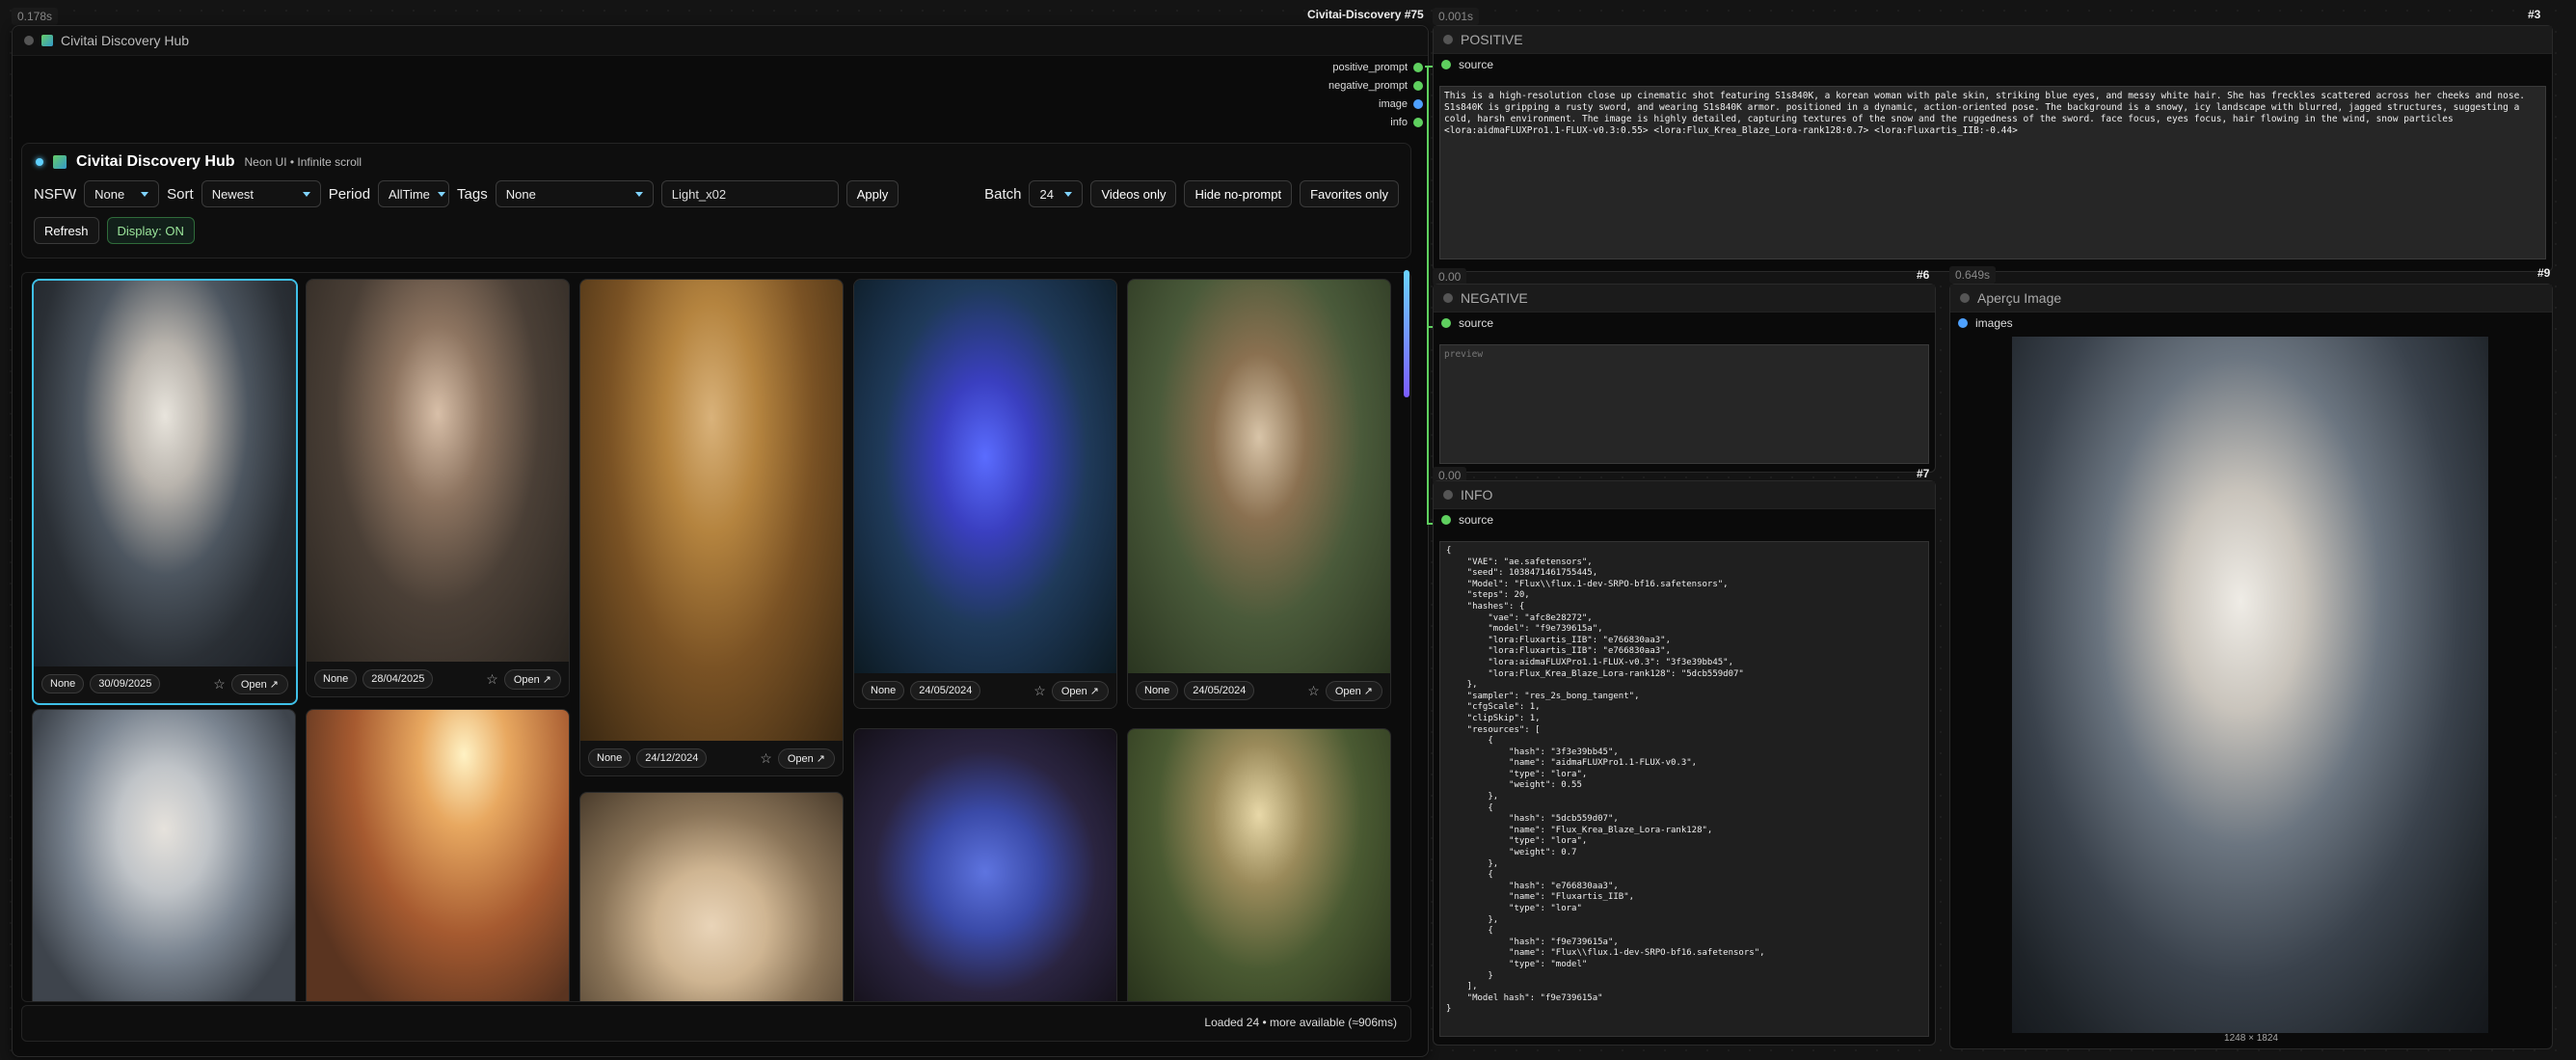 Image resolution: width=2576 pixels, height=1060 pixels. What do you see at coordinates (398, 679) in the screenshot?
I see `date-badge: 28/04/2025` at bounding box center [398, 679].